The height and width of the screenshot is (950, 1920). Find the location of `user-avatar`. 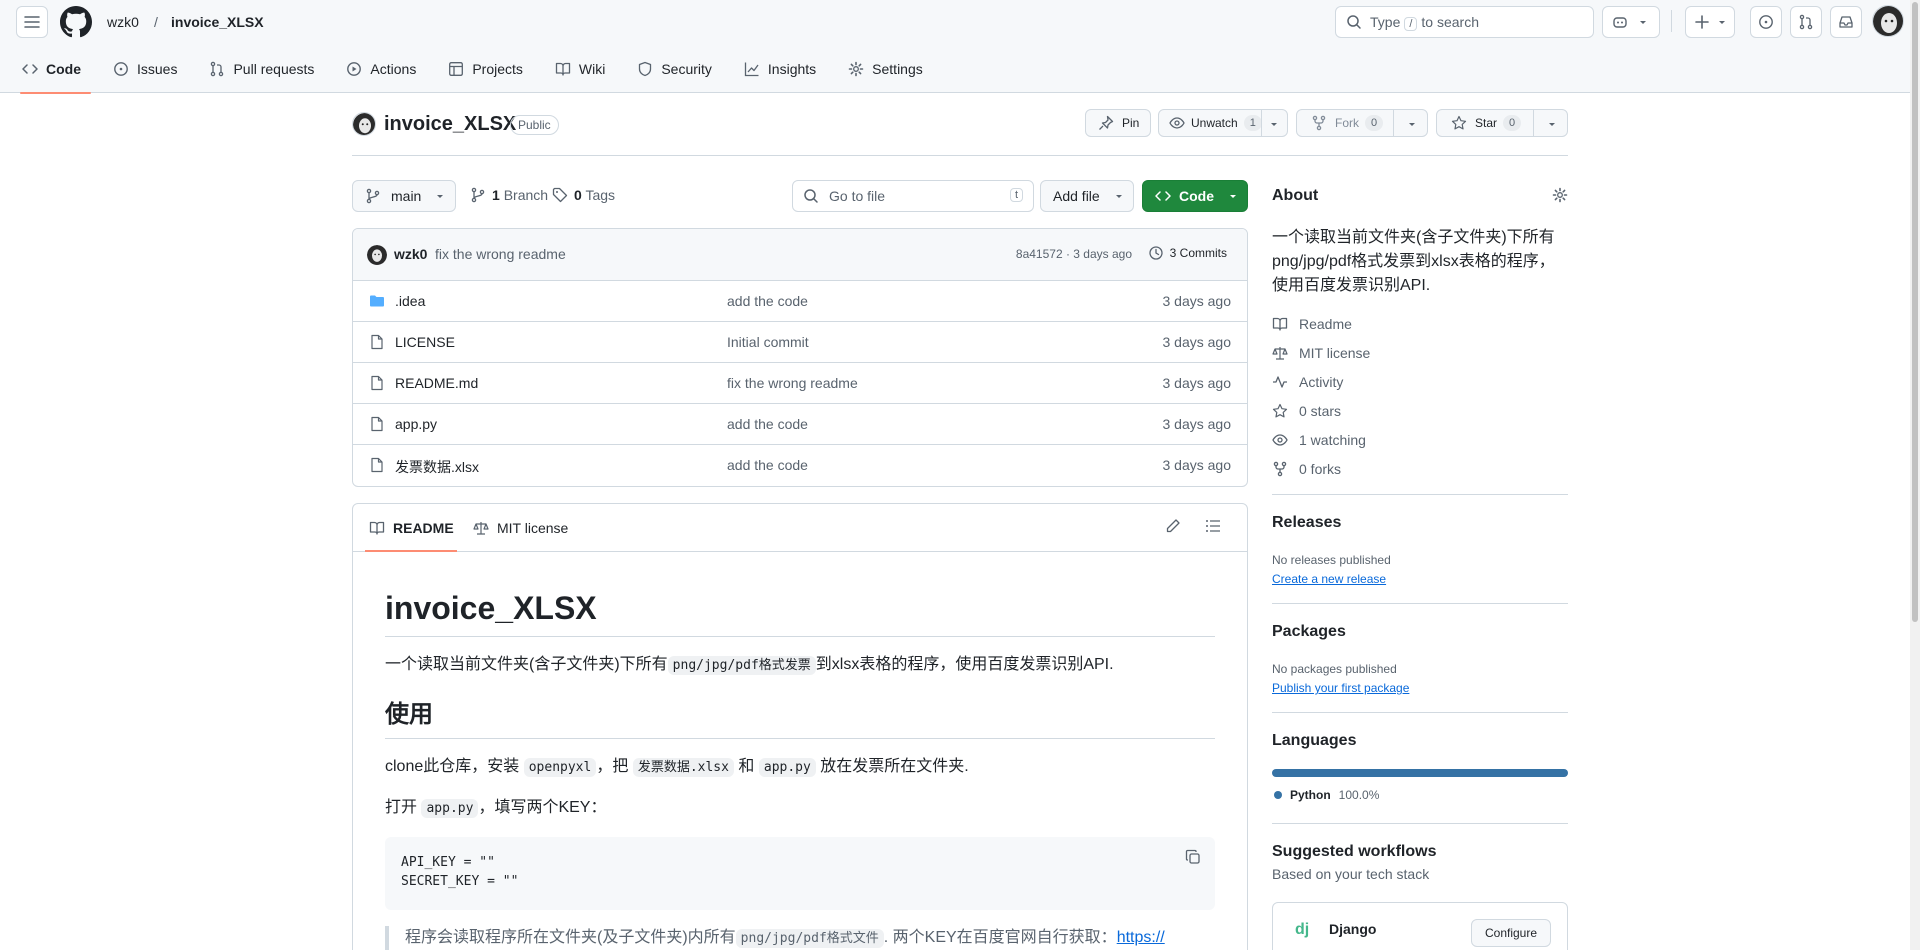

user-avatar is located at coordinates (1888, 21).